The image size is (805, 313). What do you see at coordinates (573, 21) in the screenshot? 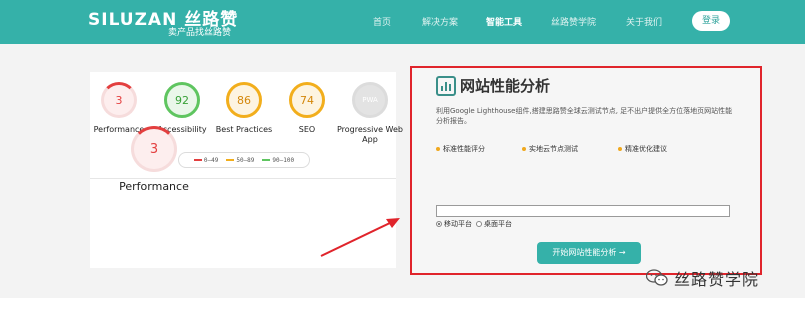
I see `nav-item-academy: 丝路赞学院` at bounding box center [573, 21].